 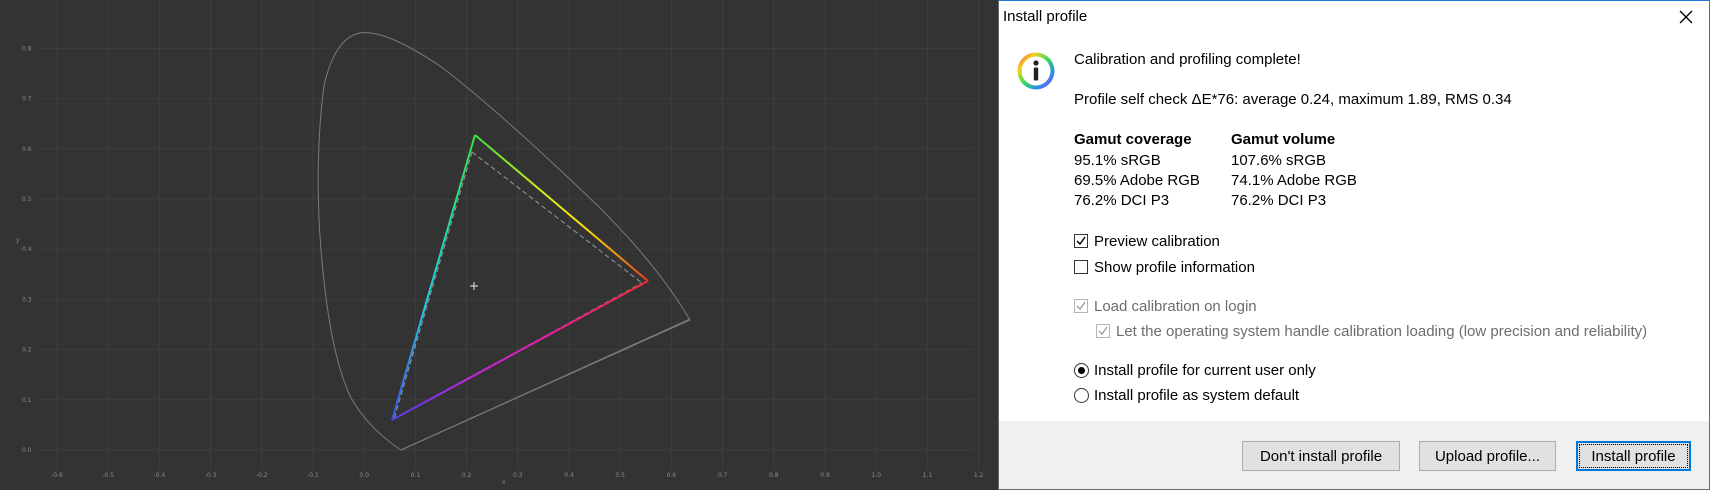 I want to click on os-handle-calibration-checkbox, so click(x=1103, y=331).